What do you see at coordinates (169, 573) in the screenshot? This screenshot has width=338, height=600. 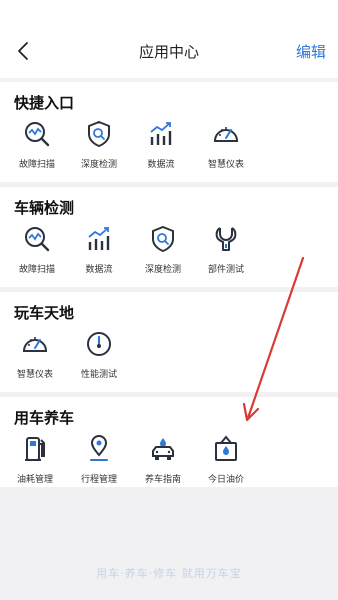 I see `footer-slogan: 用车·养车·修车 就用万车宝` at bounding box center [169, 573].